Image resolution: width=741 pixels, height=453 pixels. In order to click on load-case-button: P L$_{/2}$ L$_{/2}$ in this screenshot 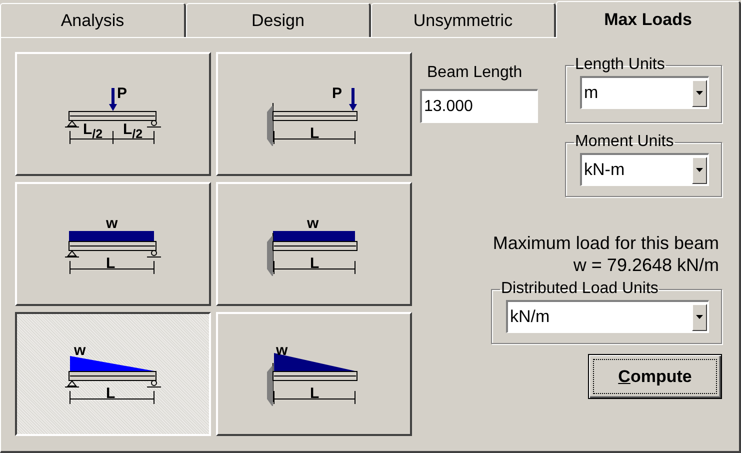, I will do `click(113, 114)`.